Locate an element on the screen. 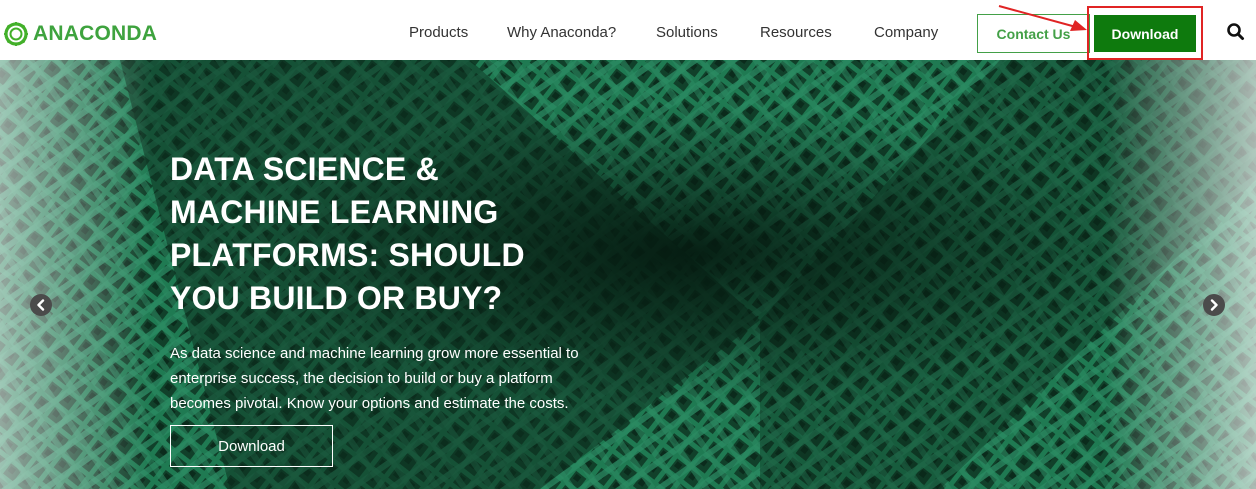  hero-download-button: Download is located at coordinates (251, 446).